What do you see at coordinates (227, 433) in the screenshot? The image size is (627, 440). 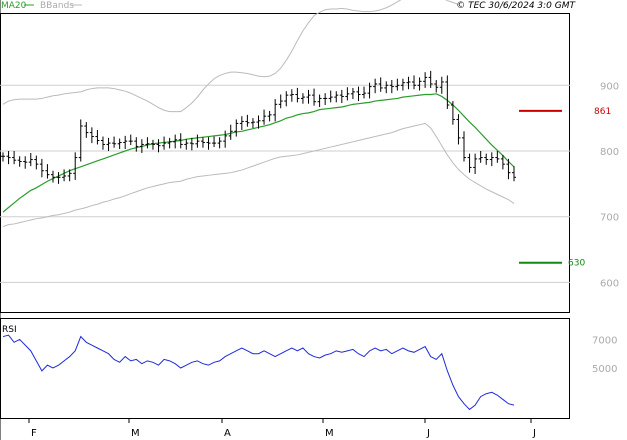 I see `month-label-2: A` at bounding box center [227, 433].